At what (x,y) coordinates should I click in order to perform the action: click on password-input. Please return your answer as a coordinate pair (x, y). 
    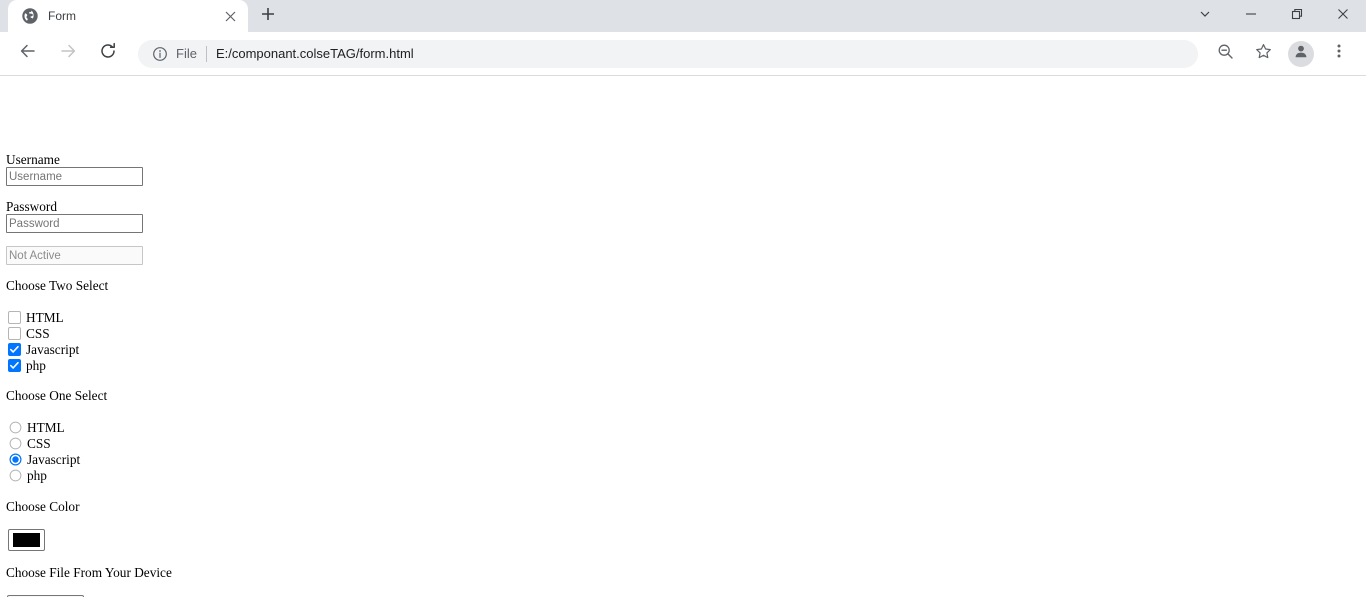
    Looking at the image, I should click on (74, 223).